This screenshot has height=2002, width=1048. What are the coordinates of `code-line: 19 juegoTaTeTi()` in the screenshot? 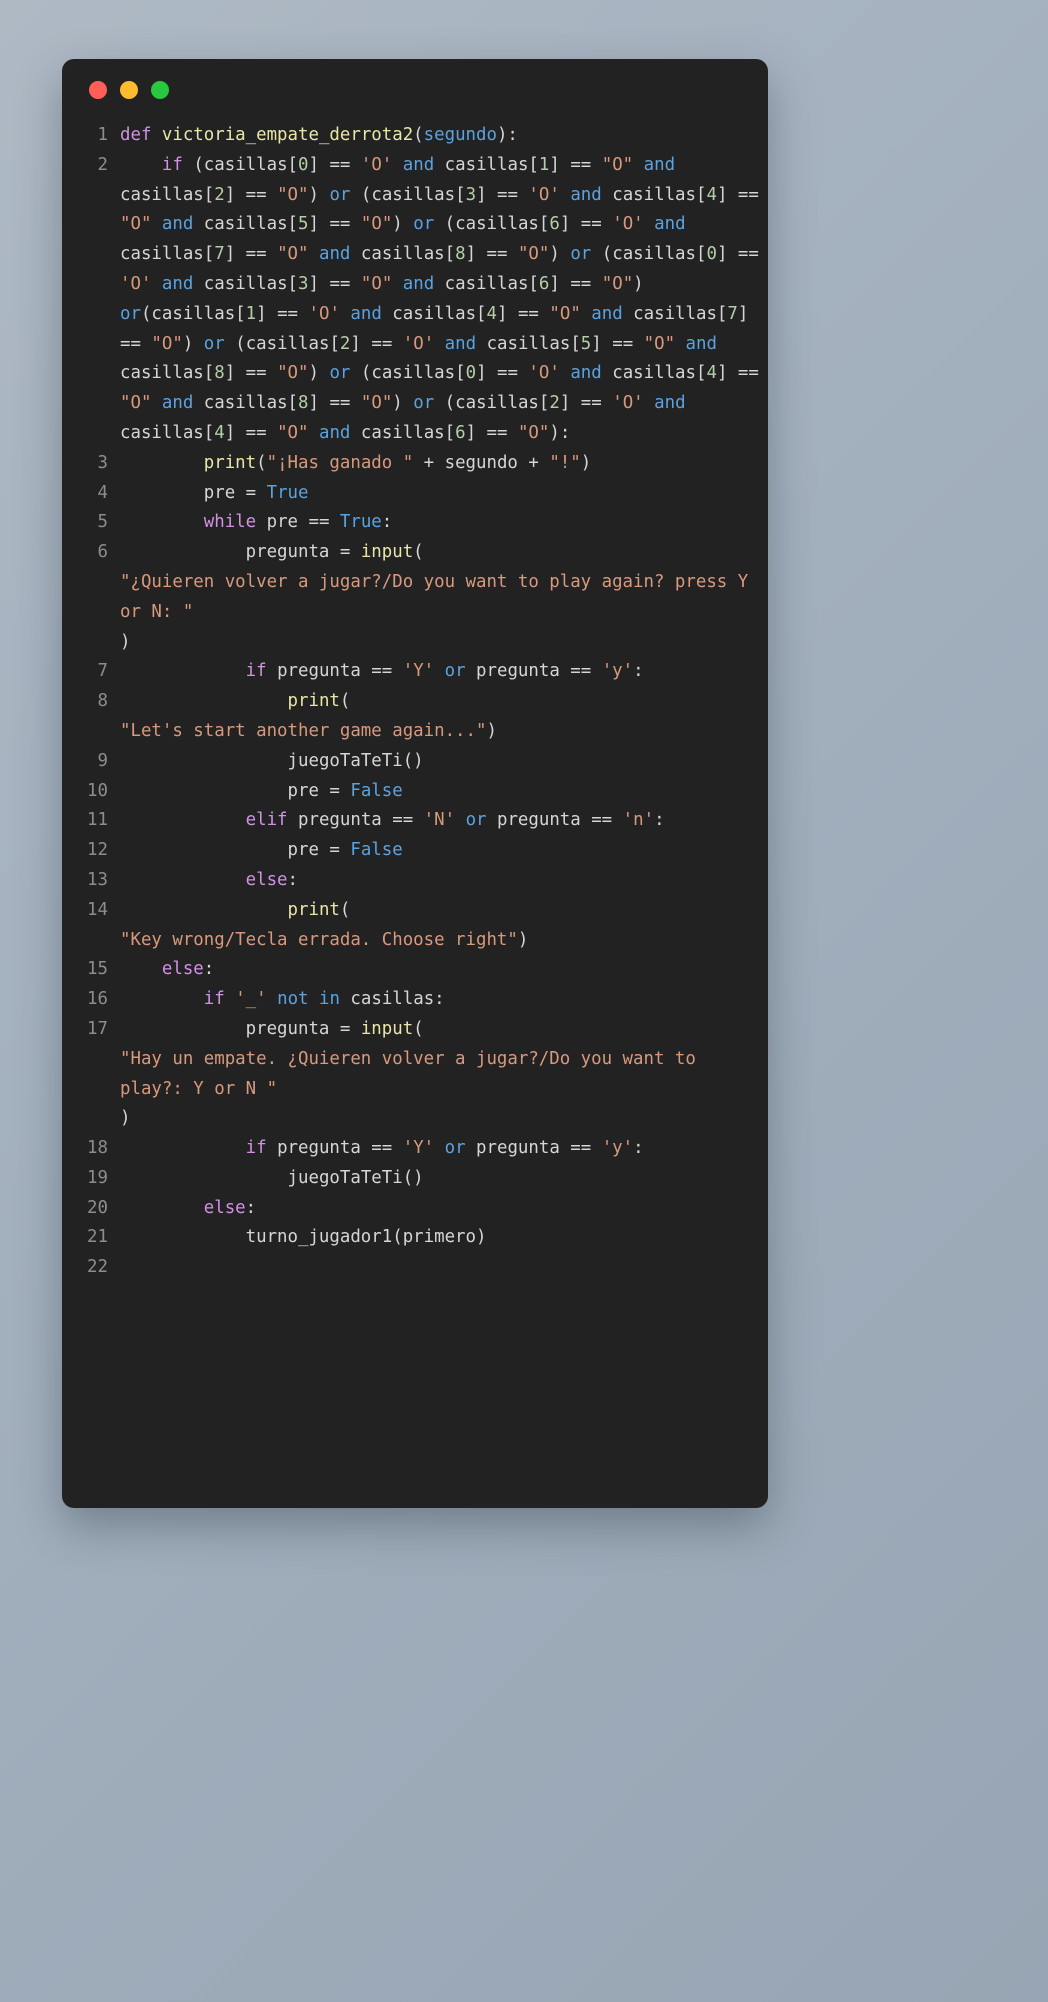 It's located at (415, 1179).